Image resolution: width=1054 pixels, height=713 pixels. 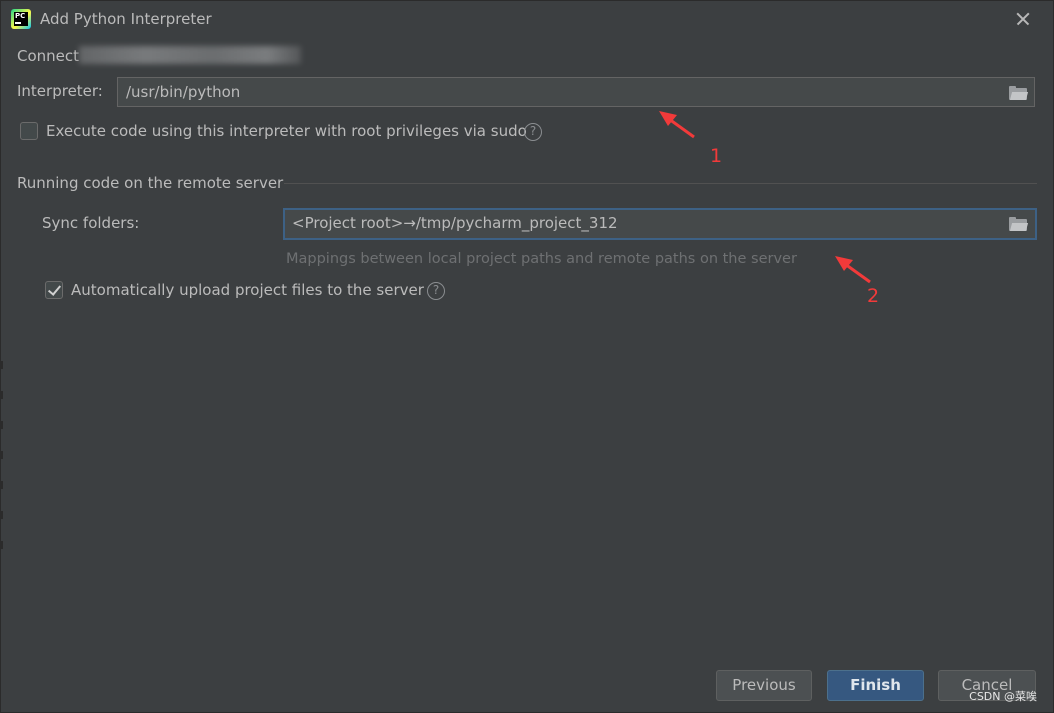 I want to click on annotation-label-2: 2, so click(x=873, y=296).